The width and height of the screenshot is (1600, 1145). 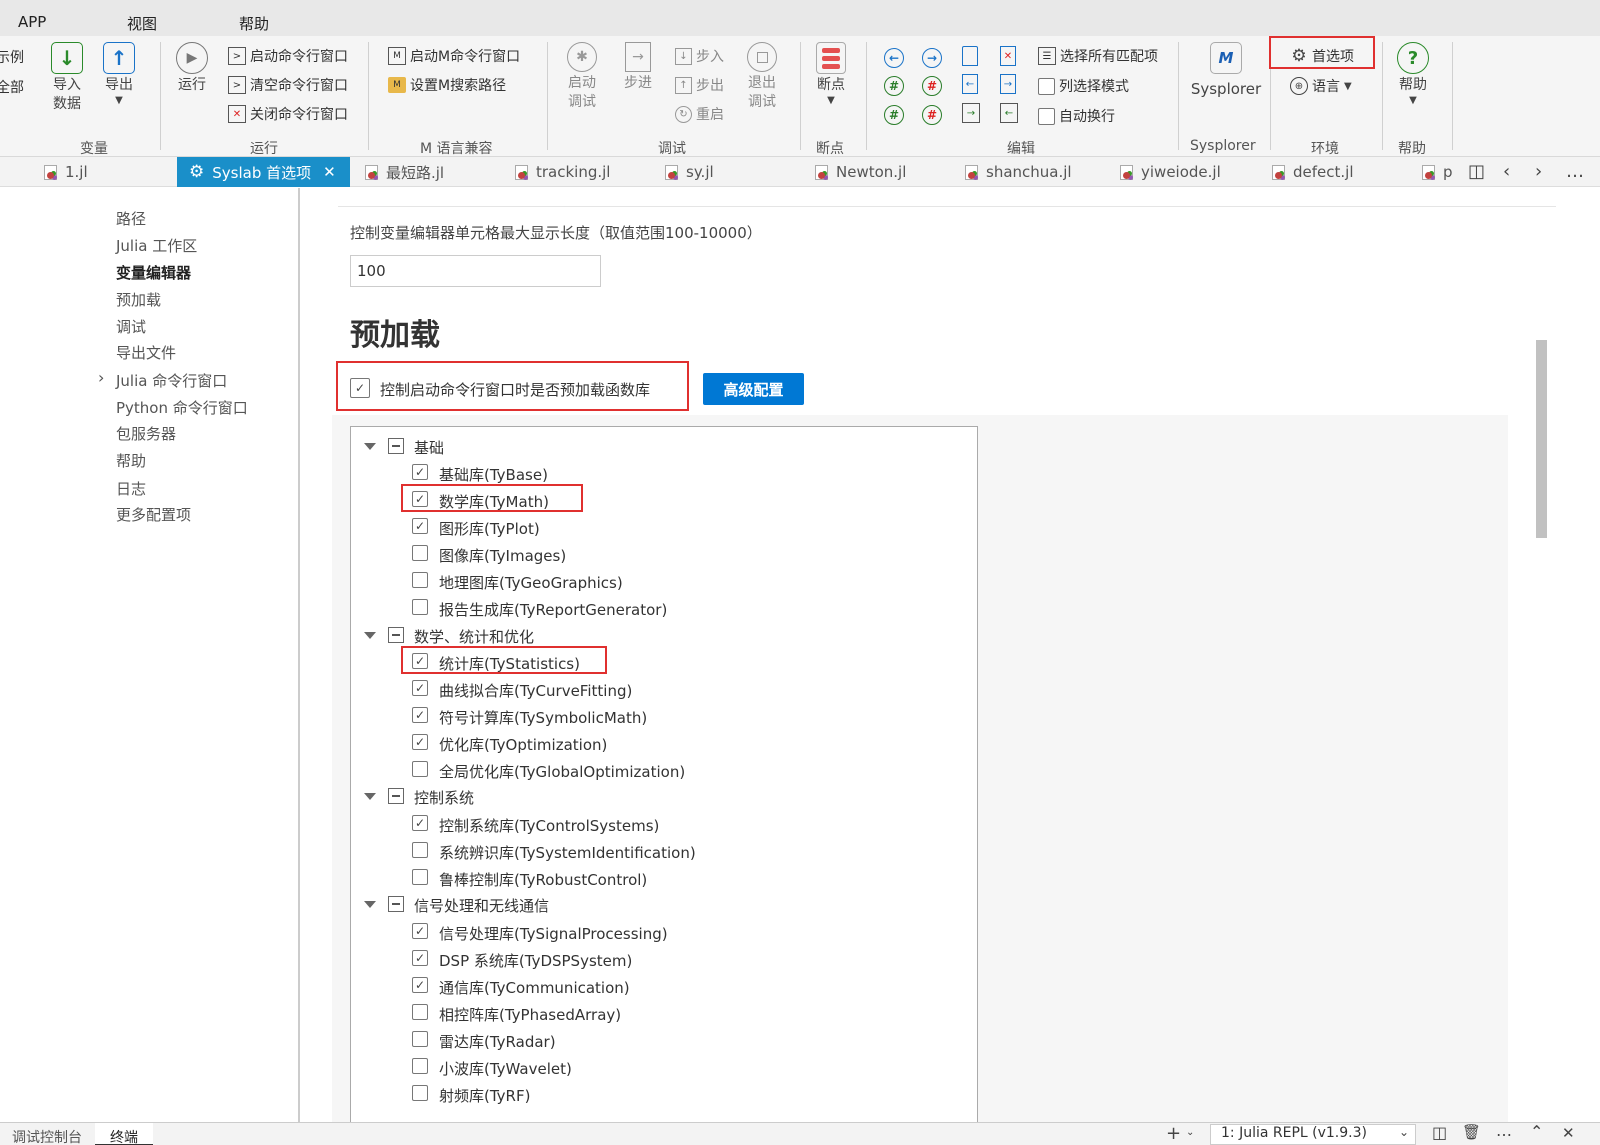 What do you see at coordinates (971, 113) in the screenshot?
I see `indent-icon: →` at bounding box center [971, 113].